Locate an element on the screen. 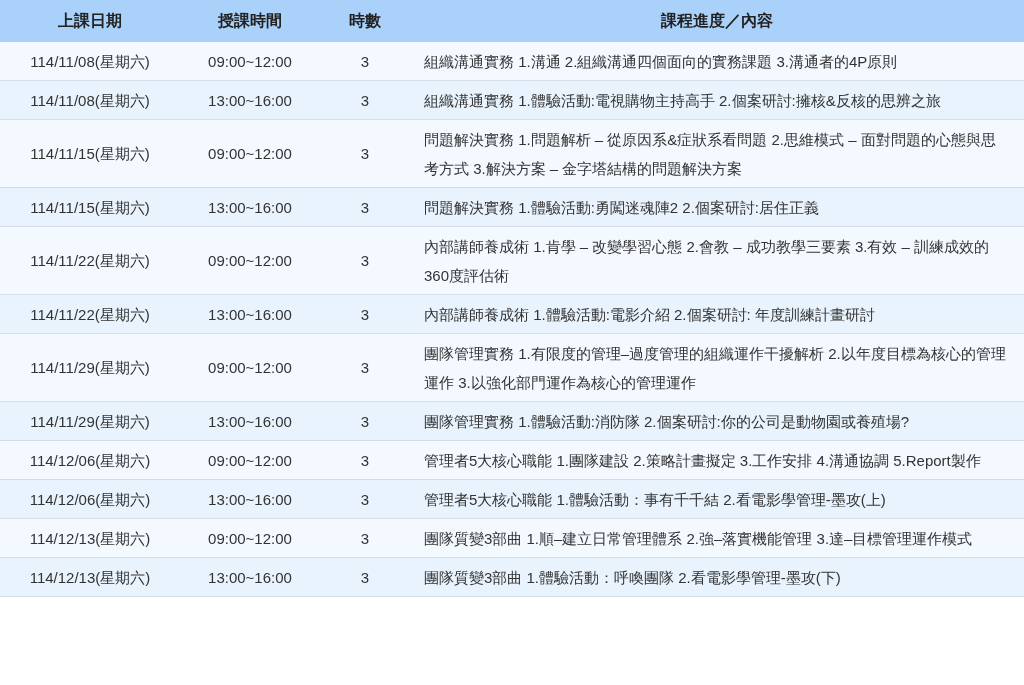 The height and width of the screenshot is (685, 1024). column-header: 時數 is located at coordinates (365, 21).